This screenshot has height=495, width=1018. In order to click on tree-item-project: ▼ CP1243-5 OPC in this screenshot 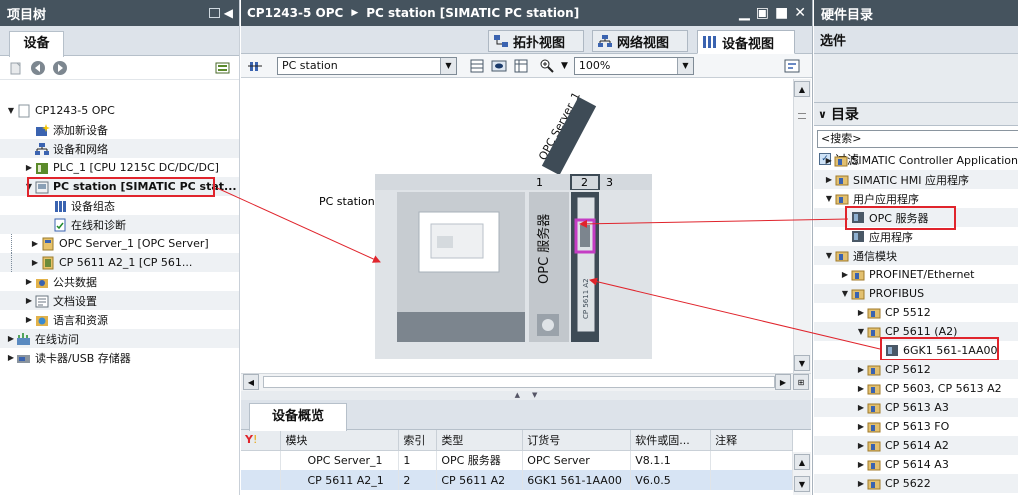, I will do `click(119, 110)`.